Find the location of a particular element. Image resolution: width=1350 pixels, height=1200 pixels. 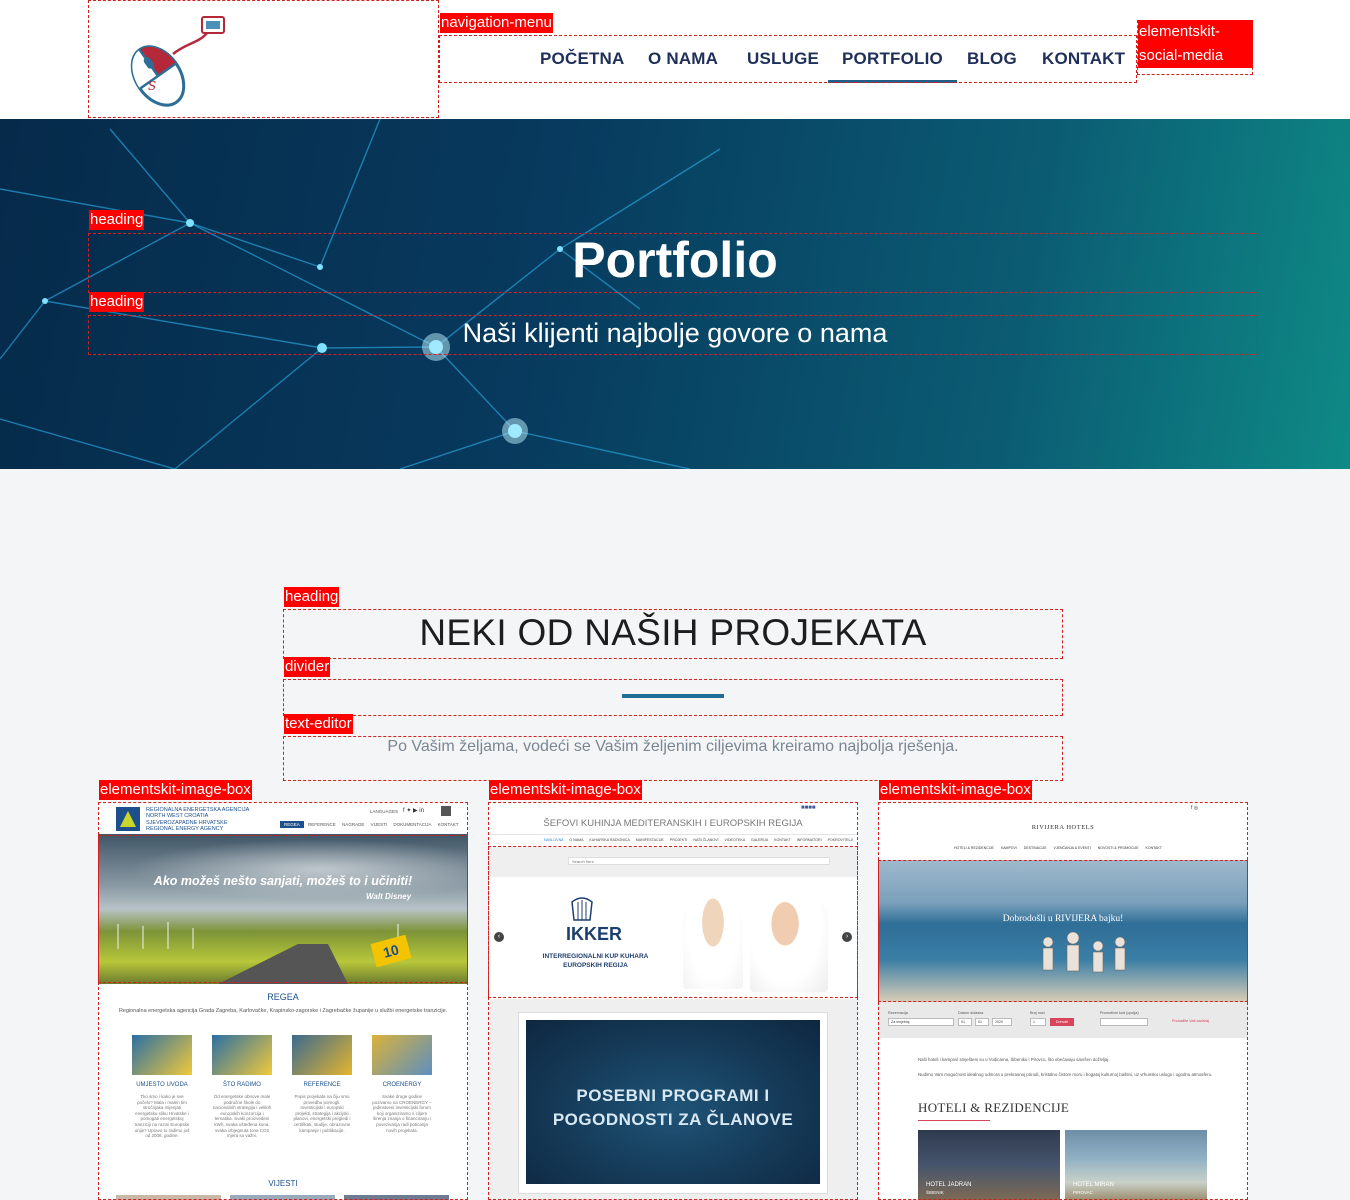

overlay-tag-image-box-1: elementskit-image-box is located at coordinates (175, 790).